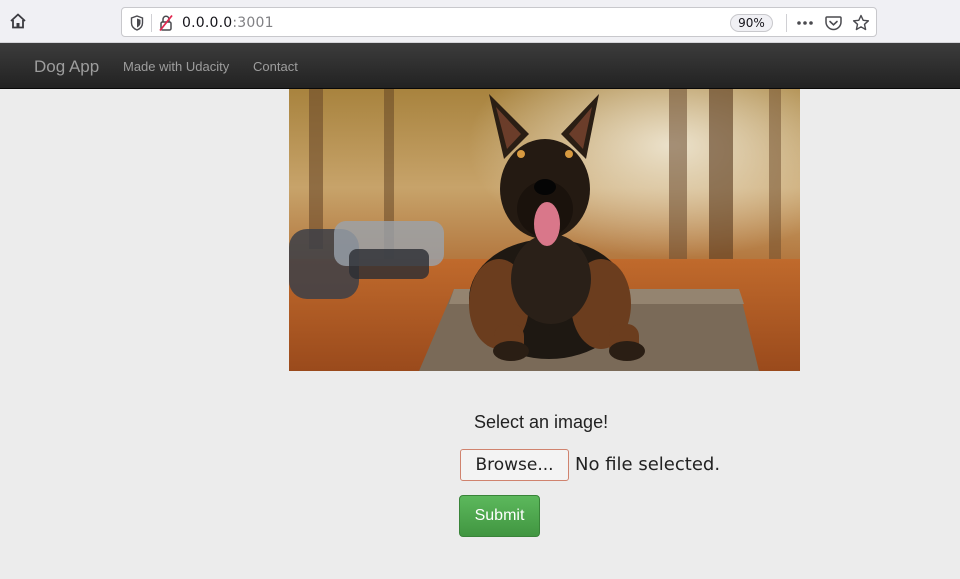 This screenshot has height=579, width=960. What do you see at coordinates (751, 23) in the screenshot?
I see `zoom-level-badge: 90%` at bounding box center [751, 23].